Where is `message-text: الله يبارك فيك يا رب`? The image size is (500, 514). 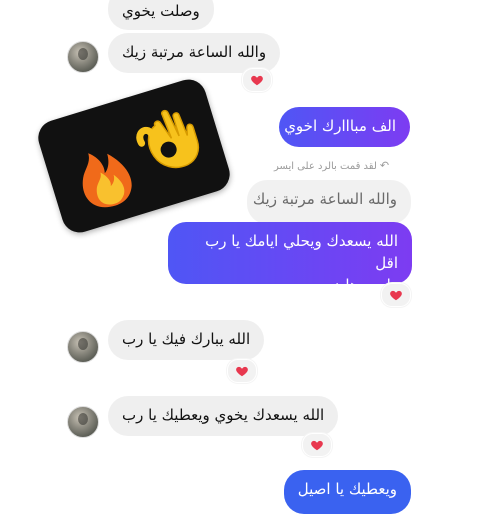
message-text: الله يبارك فيك يا رب is located at coordinates (186, 339).